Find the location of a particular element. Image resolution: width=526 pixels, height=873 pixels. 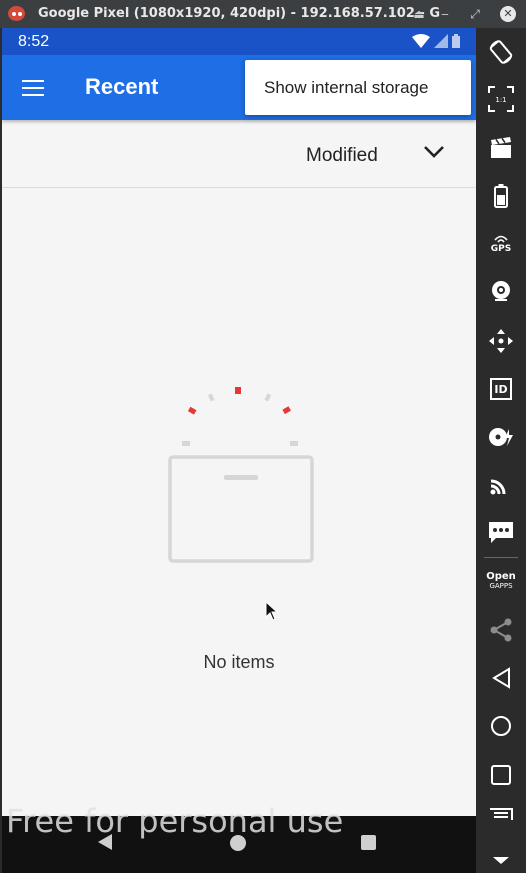

back-icon is located at coordinates (501, 678).